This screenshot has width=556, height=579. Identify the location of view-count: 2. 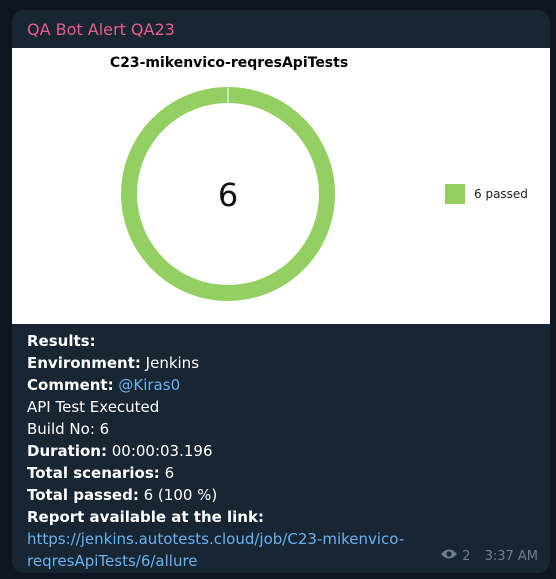
(466, 556).